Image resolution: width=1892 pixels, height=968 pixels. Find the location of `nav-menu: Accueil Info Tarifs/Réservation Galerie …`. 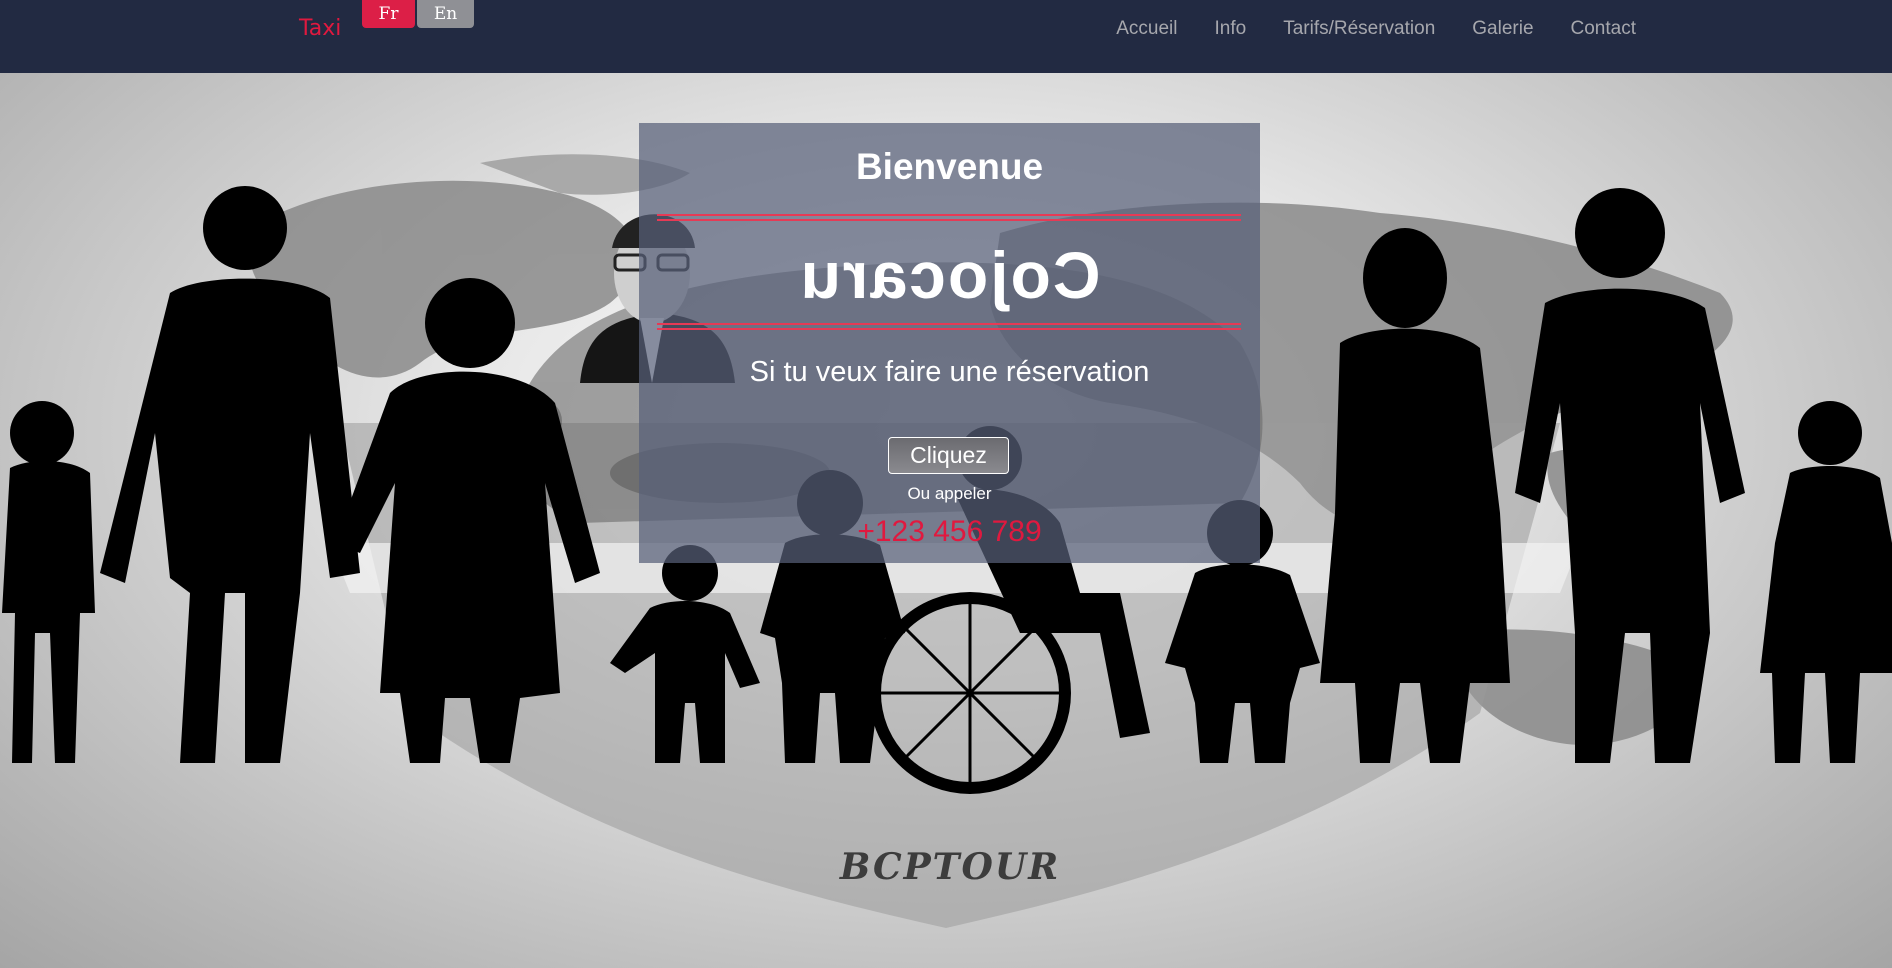

nav-menu: Accueil Info Tarifs/Réservation Galerie … is located at coordinates (1376, 29).